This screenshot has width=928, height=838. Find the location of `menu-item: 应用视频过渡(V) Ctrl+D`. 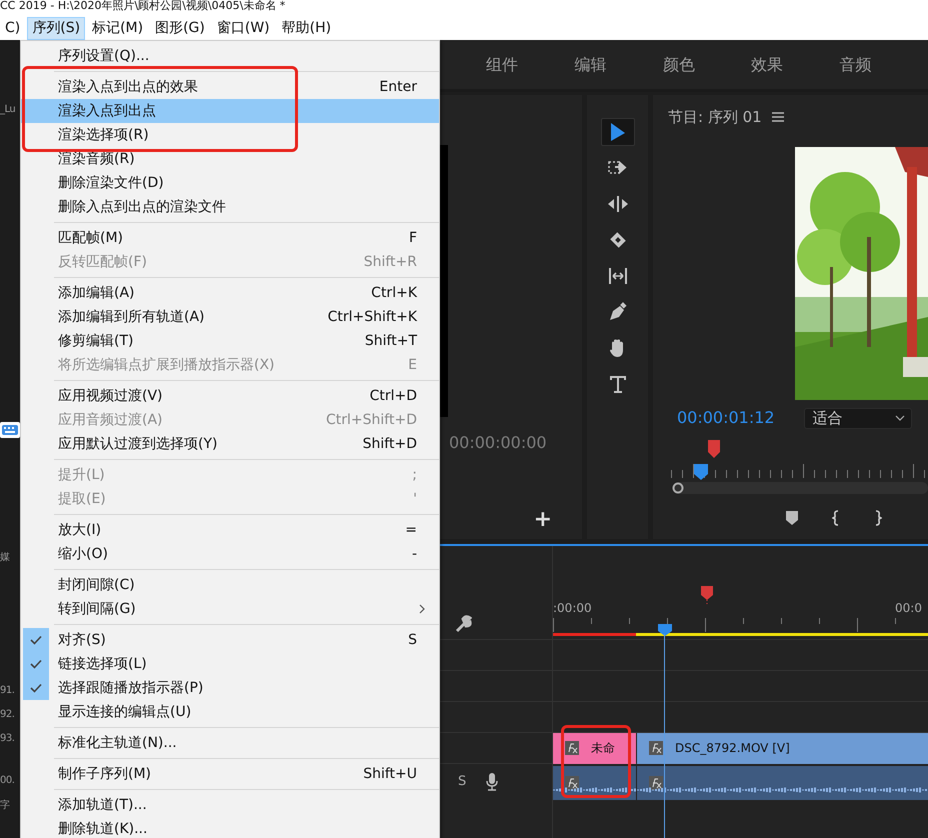

menu-item: 应用视频过渡(V) Ctrl+D is located at coordinates (230, 396).